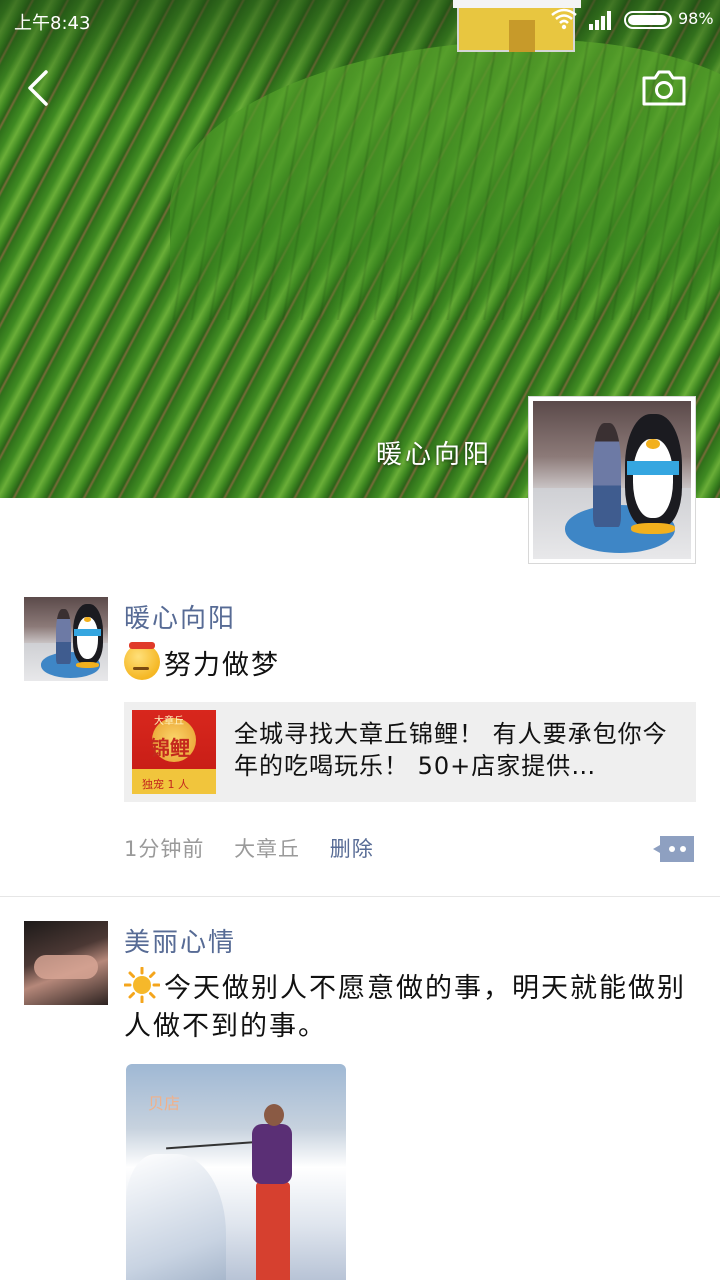 This screenshot has height=1280, width=720. What do you see at coordinates (360, 896) in the screenshot?
I see `post-divider` at bounding box center [360, 896].